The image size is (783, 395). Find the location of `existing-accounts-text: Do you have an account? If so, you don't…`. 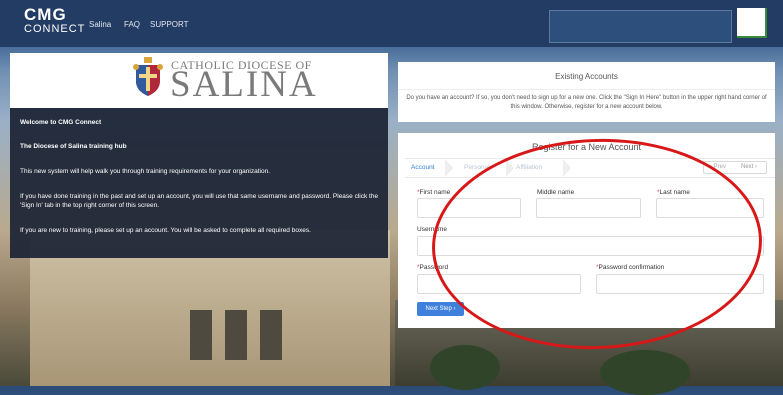

existing-accounts-text: Do you have an account? If so, you don't… is located at coordinates (586, 102).